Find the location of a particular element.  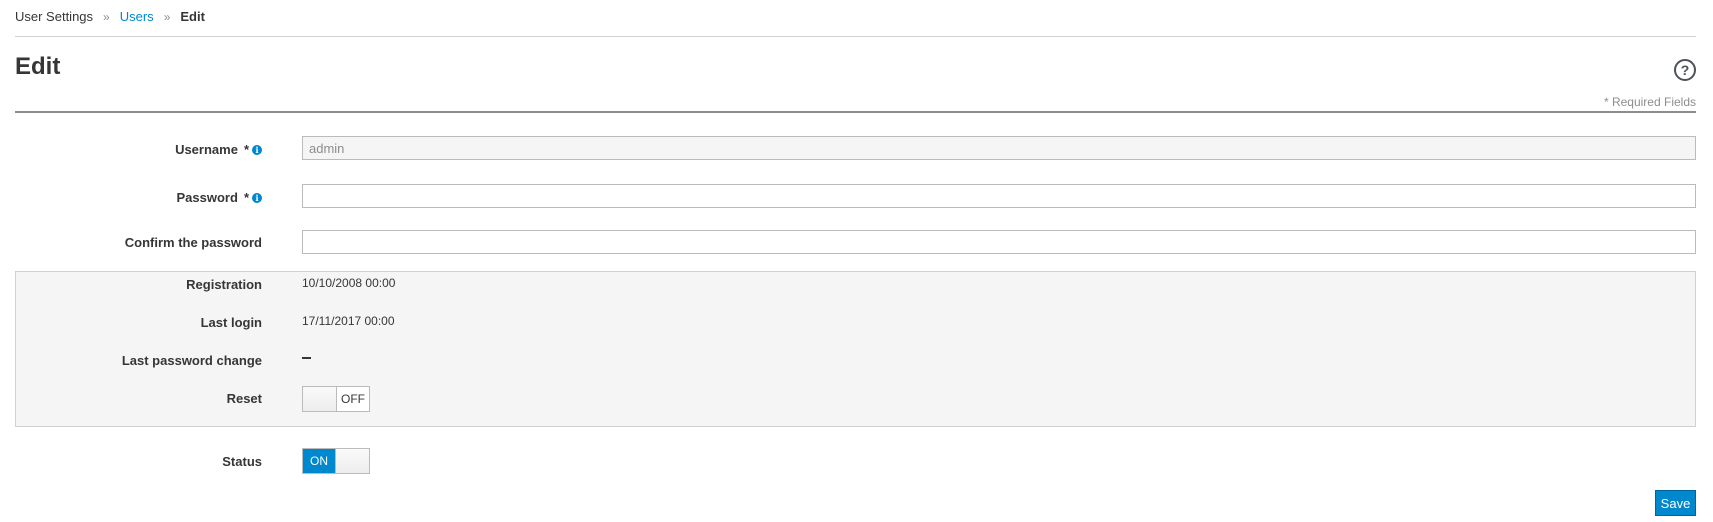

last-password-change-label: Last password change is located at coordinates (191, 360).